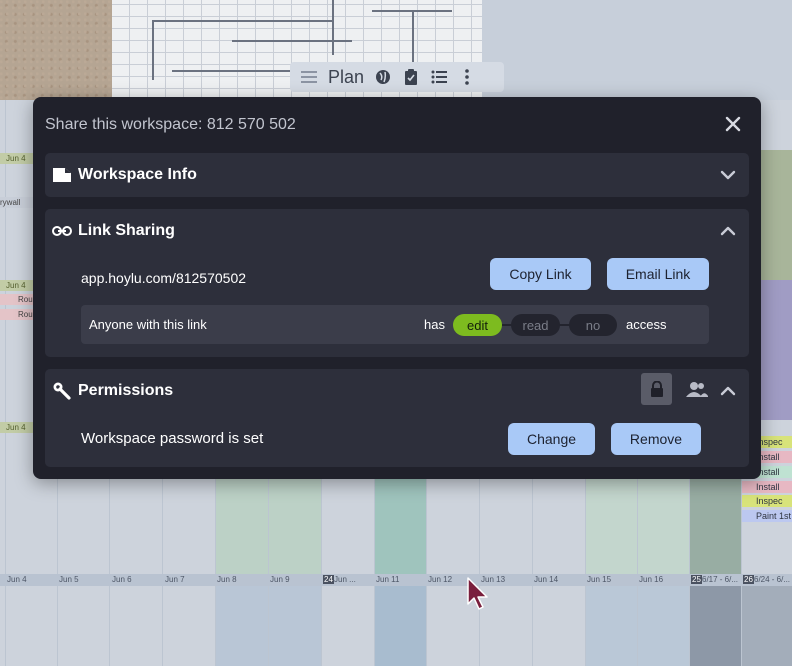  Describe the element at coordinates (383, 77) in the screenshot. I see `globe-icon` at that location.